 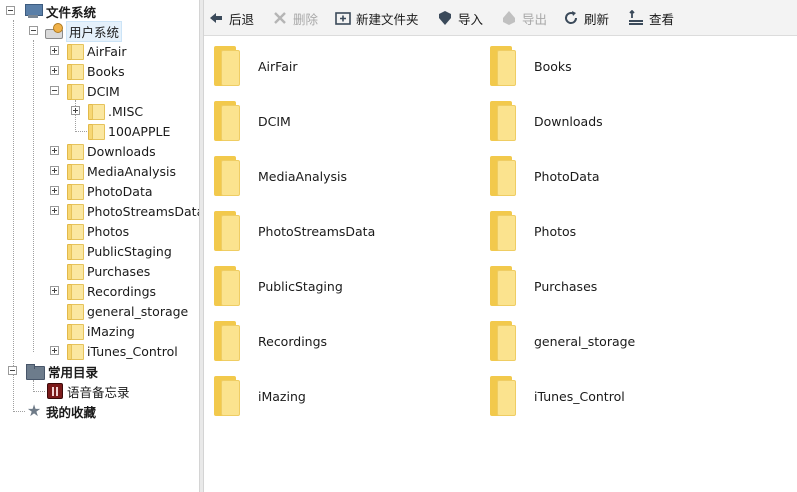 I want to click on tree-node-airfair: AirFair, so click(x=63, y=51).